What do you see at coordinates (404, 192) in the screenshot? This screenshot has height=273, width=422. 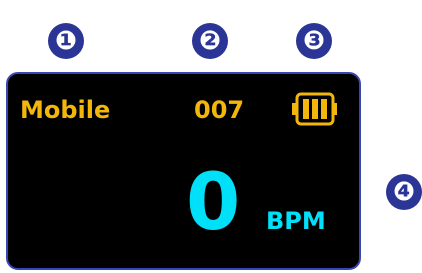 I see `callout-4: ❹` at bounding box center [404, 192].